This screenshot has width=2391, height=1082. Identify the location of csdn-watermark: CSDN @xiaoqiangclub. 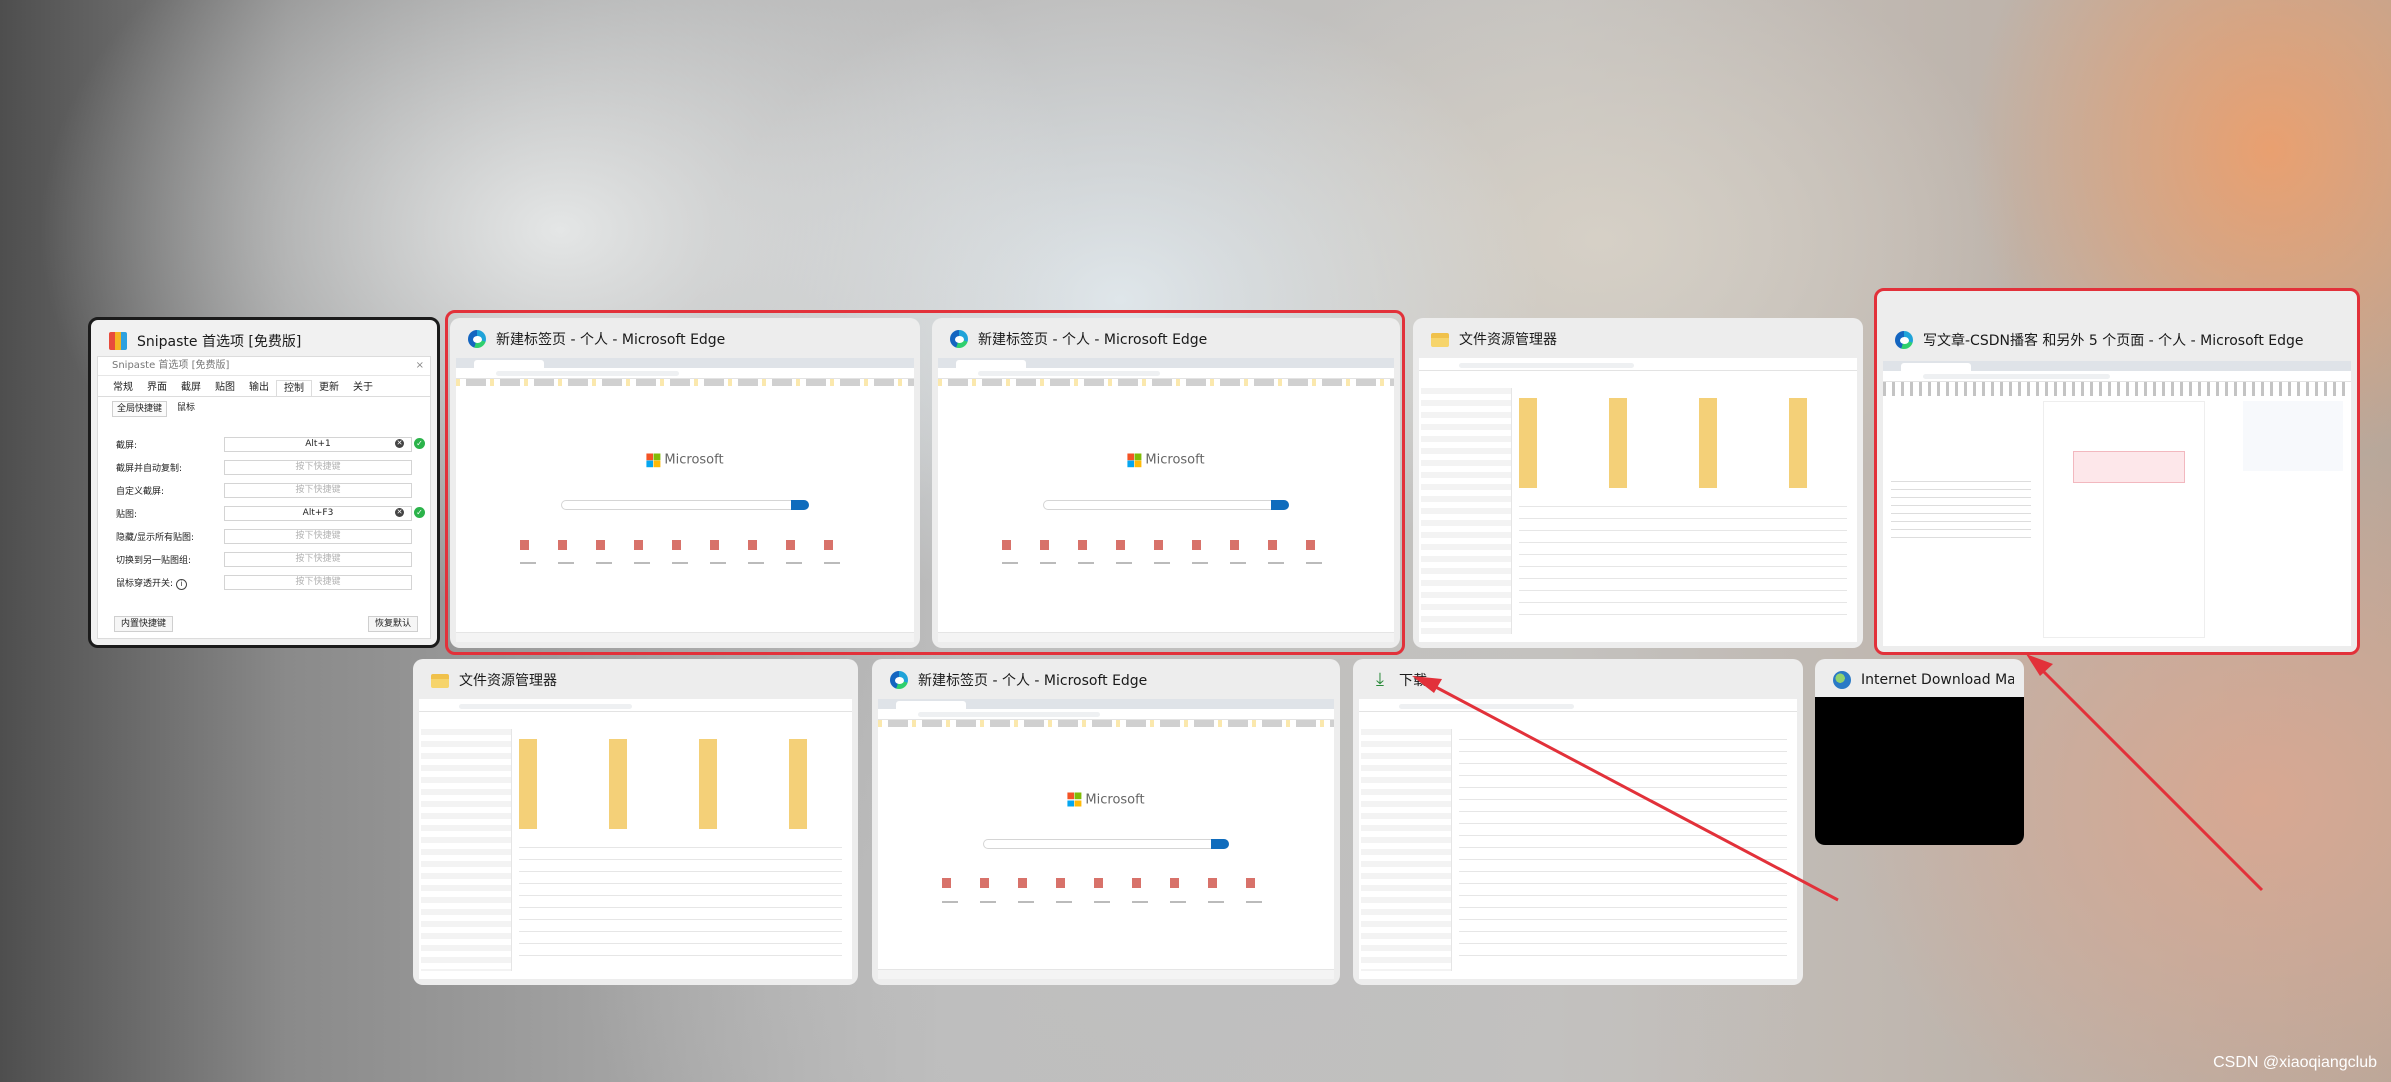
(2295, 1062).